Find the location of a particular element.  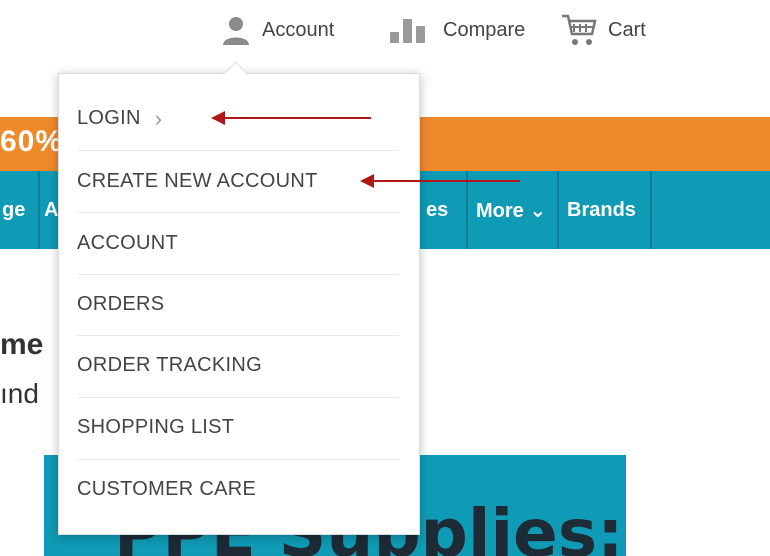

menu-item-orders: ORDERS is located at coordinates (238, 304).